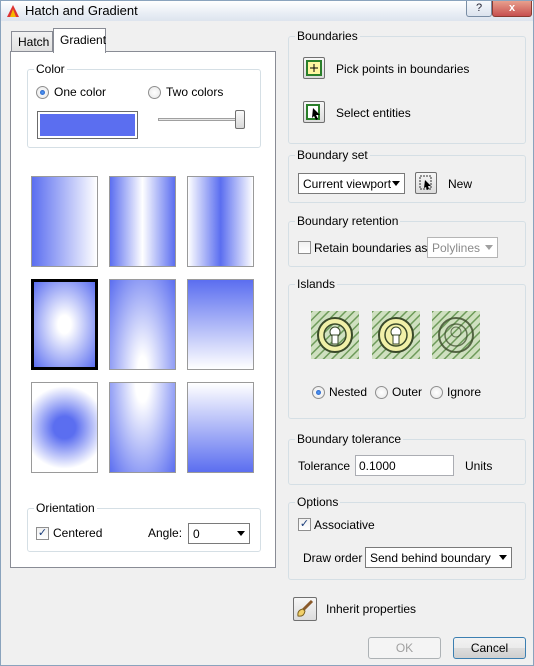 The height and width of the screenshot is (666, 534). I want to click on orientation-group-label: Orientation, so click(65, 508).